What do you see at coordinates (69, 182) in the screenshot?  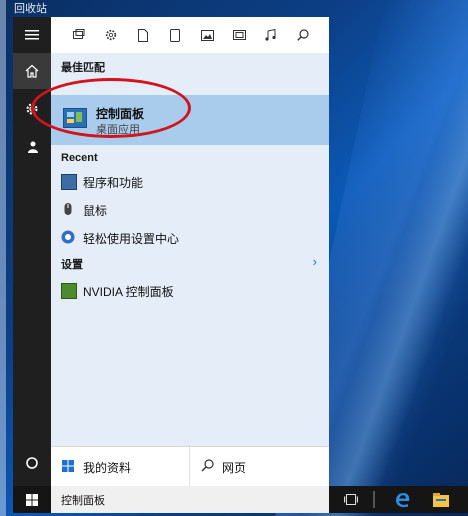 I see `programs-icon` at bounding box center [69, 182].